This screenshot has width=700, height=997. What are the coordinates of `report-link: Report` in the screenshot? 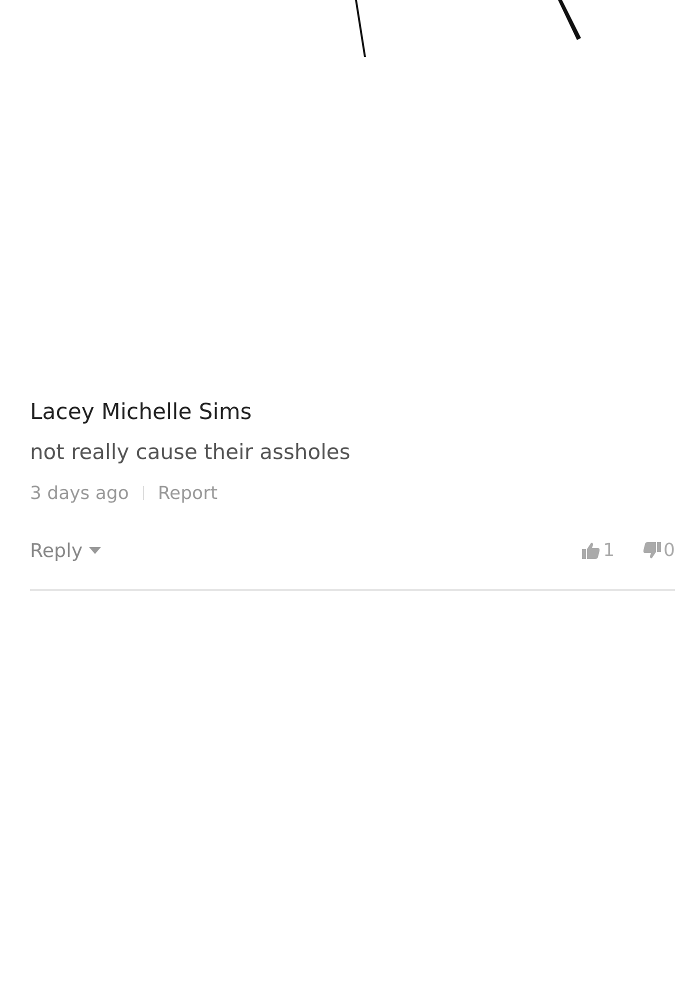 It's located at (188, 493).